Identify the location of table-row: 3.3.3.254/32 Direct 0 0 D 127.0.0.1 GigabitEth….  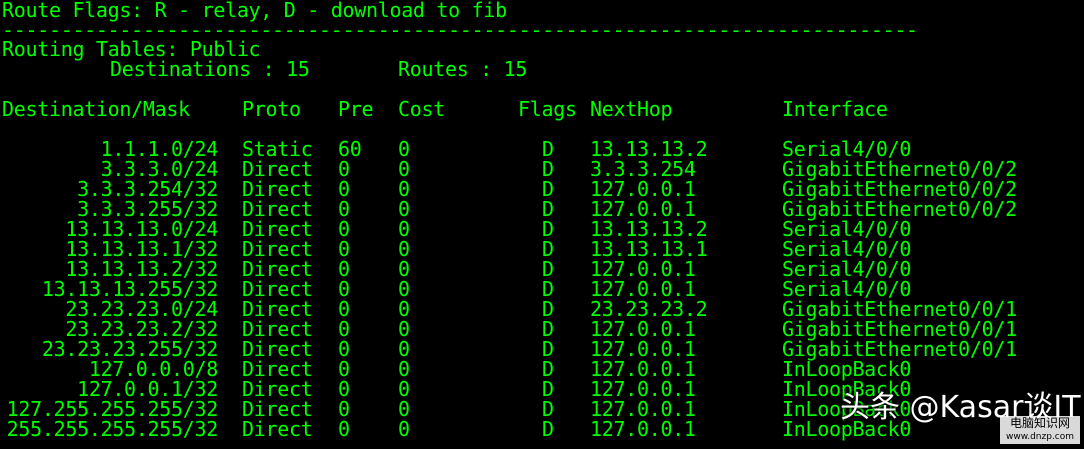
(542, 189).